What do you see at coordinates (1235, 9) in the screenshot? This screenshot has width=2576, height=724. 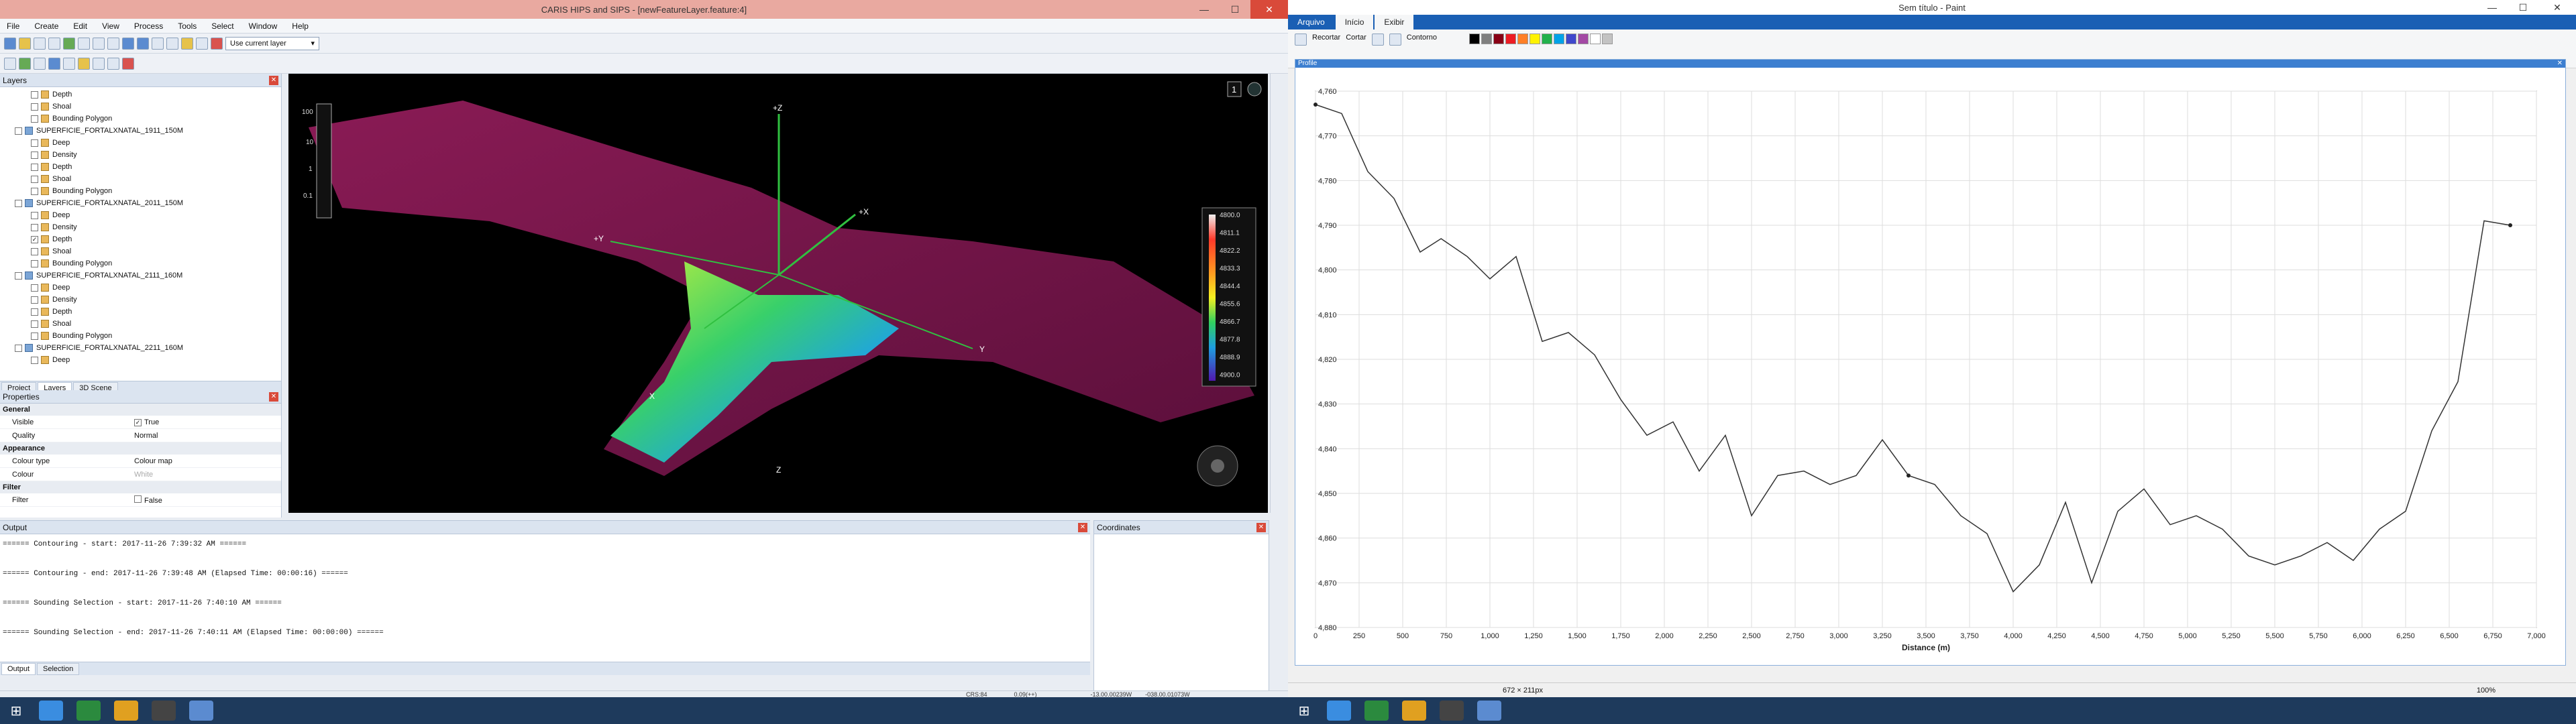 I see `maximize-icon: ☐` at bounding box center [1235, 9].